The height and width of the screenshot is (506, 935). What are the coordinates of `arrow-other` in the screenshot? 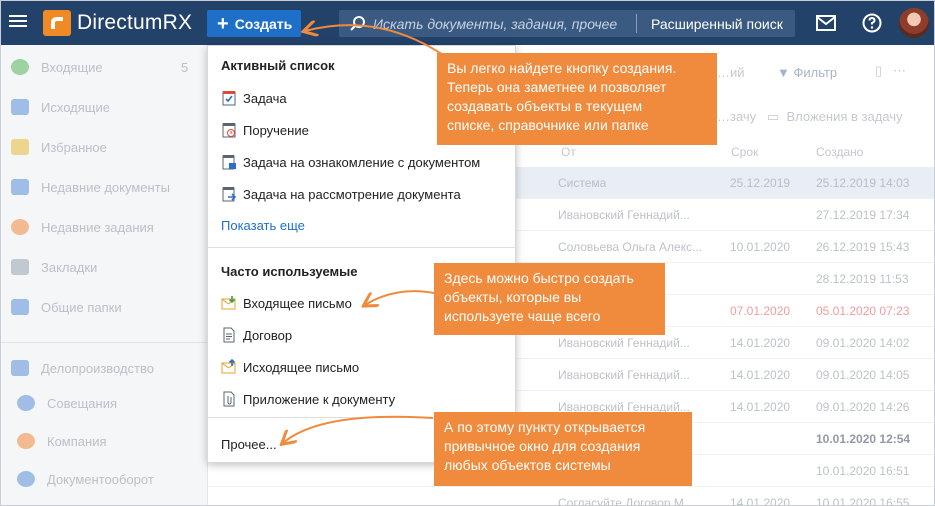 It's located at (358, 429).